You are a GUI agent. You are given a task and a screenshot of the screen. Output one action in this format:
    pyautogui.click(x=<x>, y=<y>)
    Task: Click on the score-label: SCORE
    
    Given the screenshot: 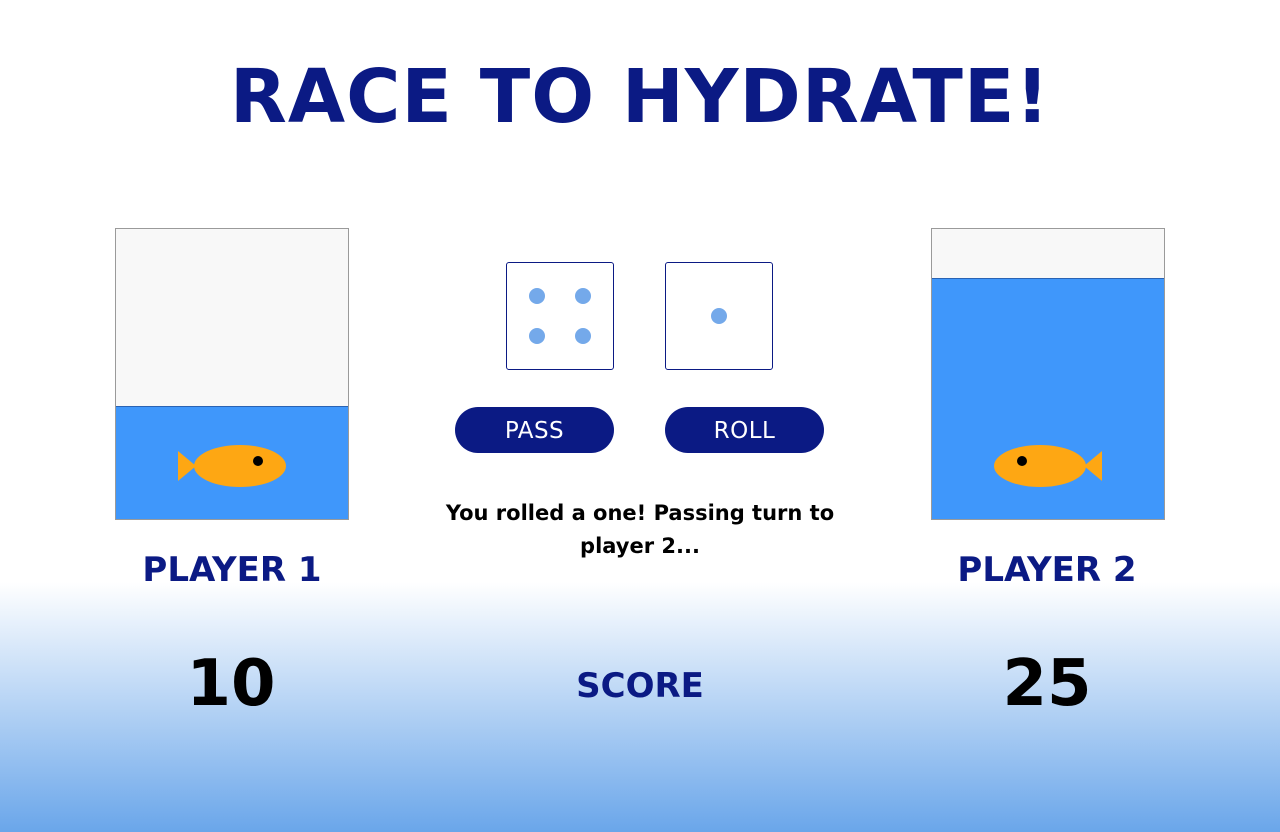 What is the action you would take?
    pyautogui.click(x=640, y=686)
    